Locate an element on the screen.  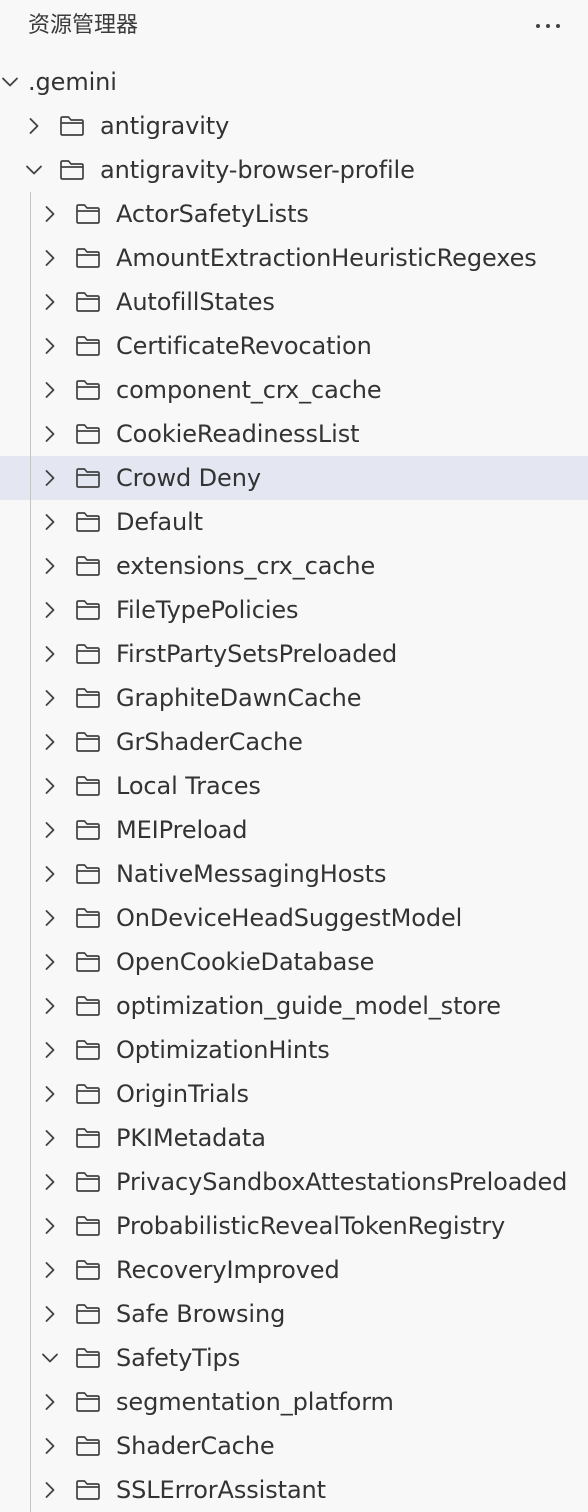
tree-item-local-traces: Local Traces is located at coordinates (294, 786).